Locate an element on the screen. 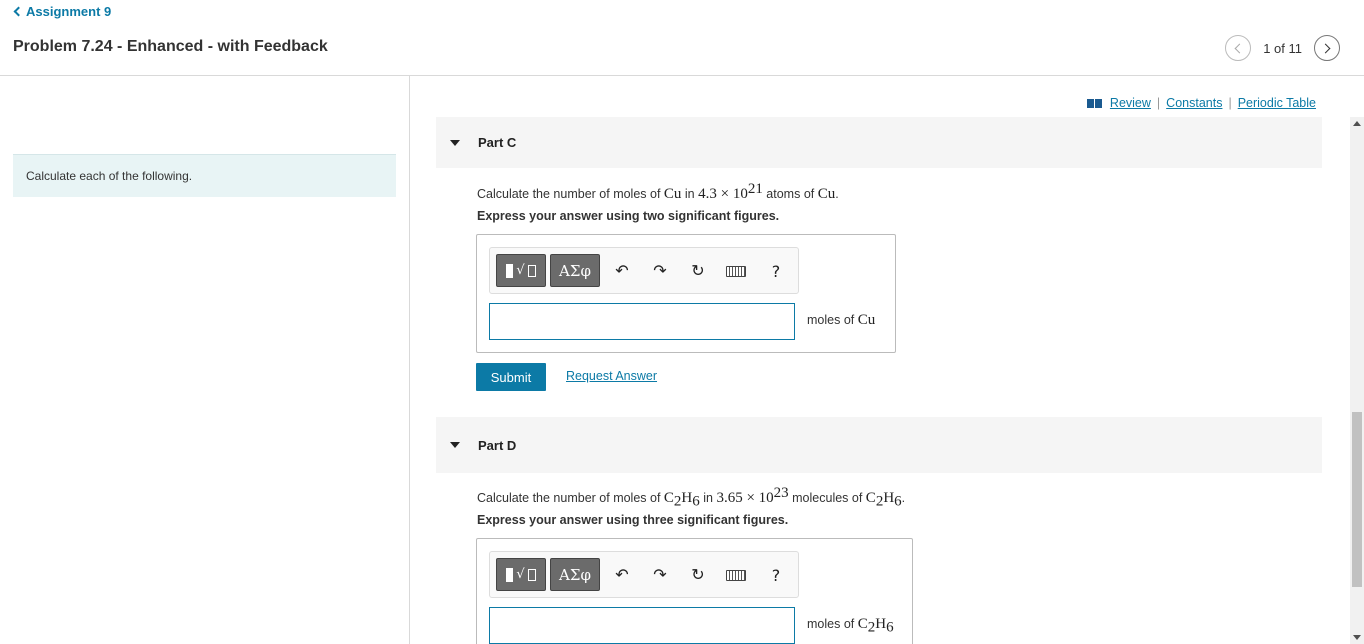 The width and height of the screenshot is (1364, 644). part-c-header: Part C is located at coordinates (879, 142).